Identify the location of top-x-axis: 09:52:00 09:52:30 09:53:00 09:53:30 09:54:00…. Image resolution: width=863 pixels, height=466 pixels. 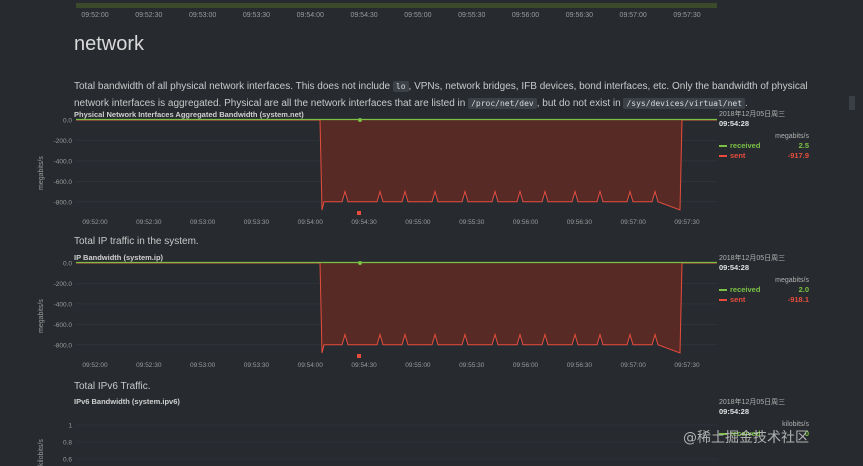
(398, 17).